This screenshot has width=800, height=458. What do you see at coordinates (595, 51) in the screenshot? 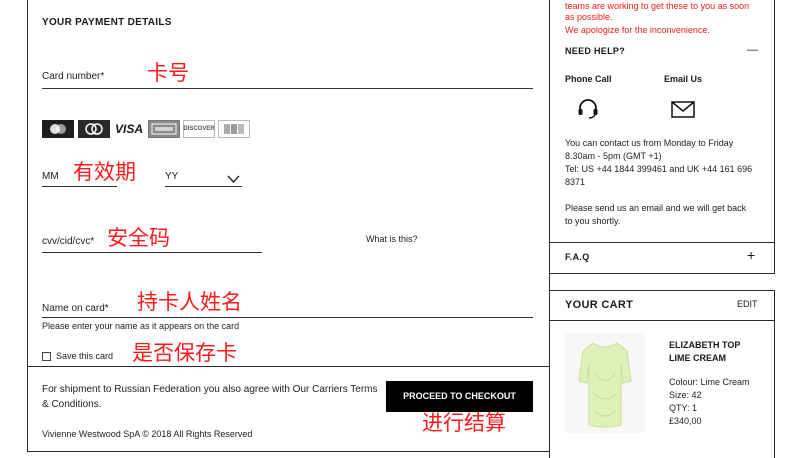
I see `need-help-title: NEED HELP?` at bounding box center [595, 51].